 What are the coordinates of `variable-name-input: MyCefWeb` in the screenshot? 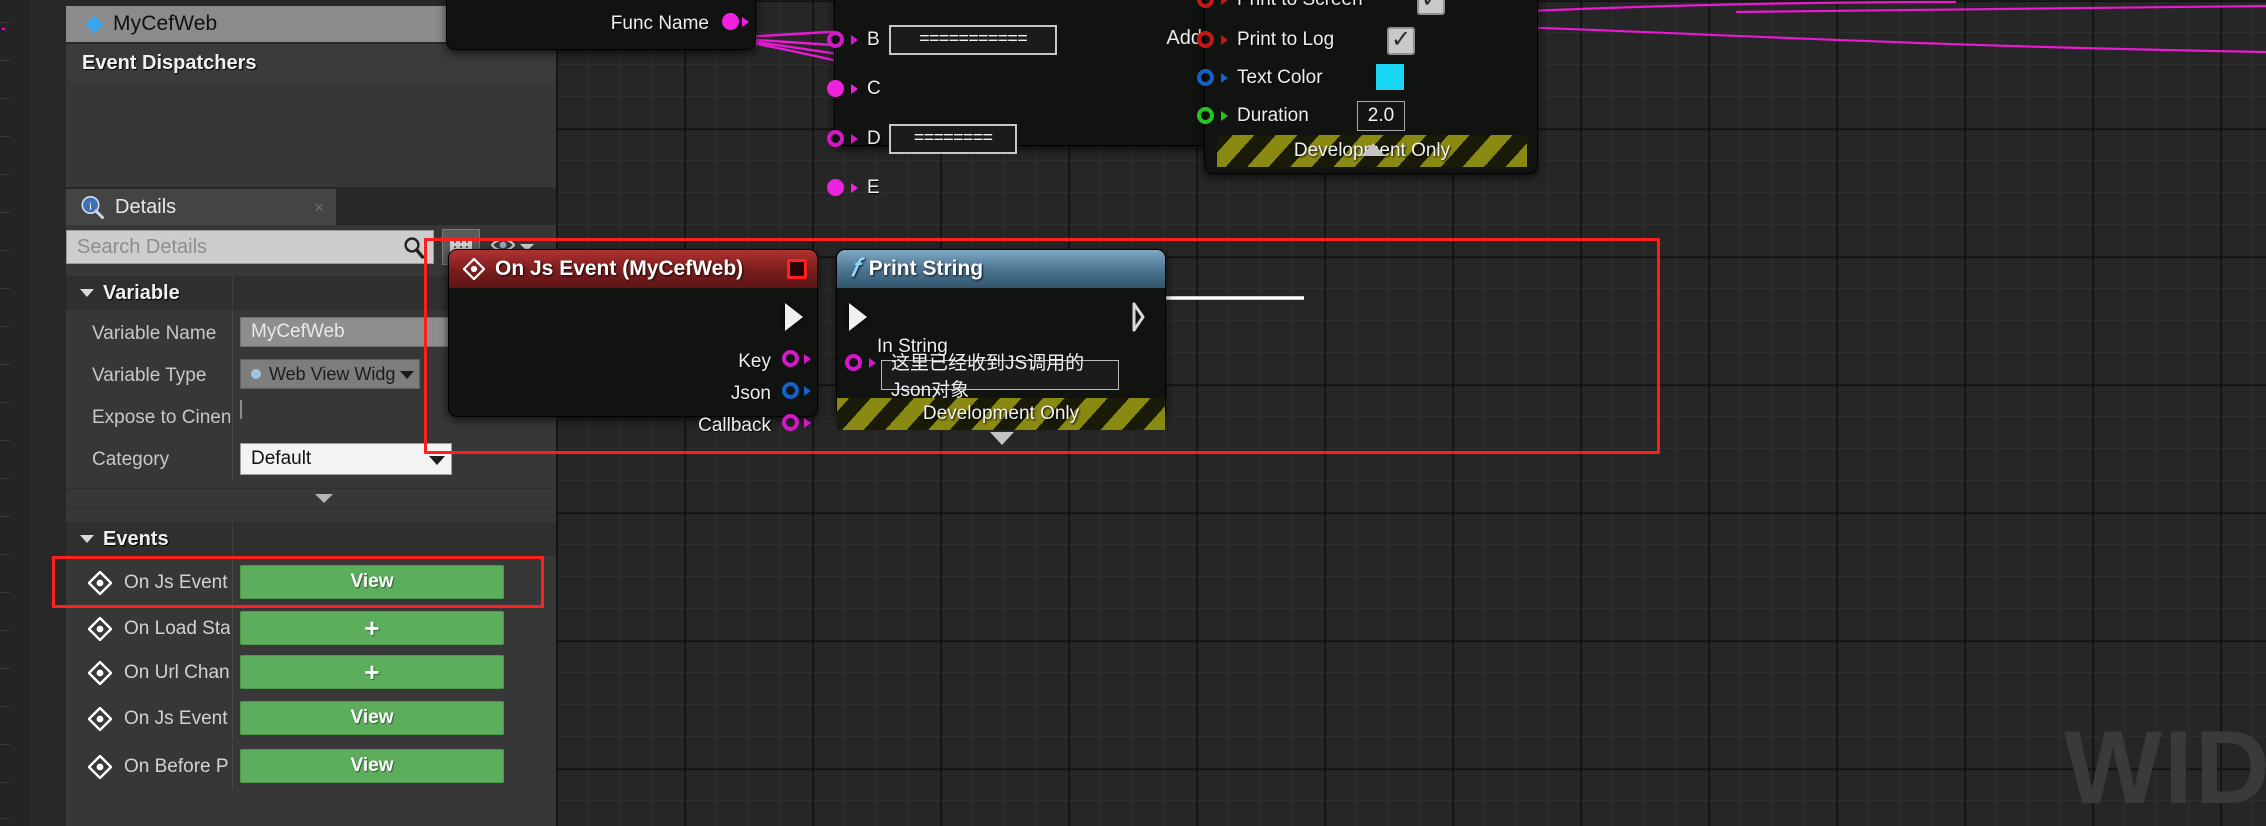 It's located at (347, 332).